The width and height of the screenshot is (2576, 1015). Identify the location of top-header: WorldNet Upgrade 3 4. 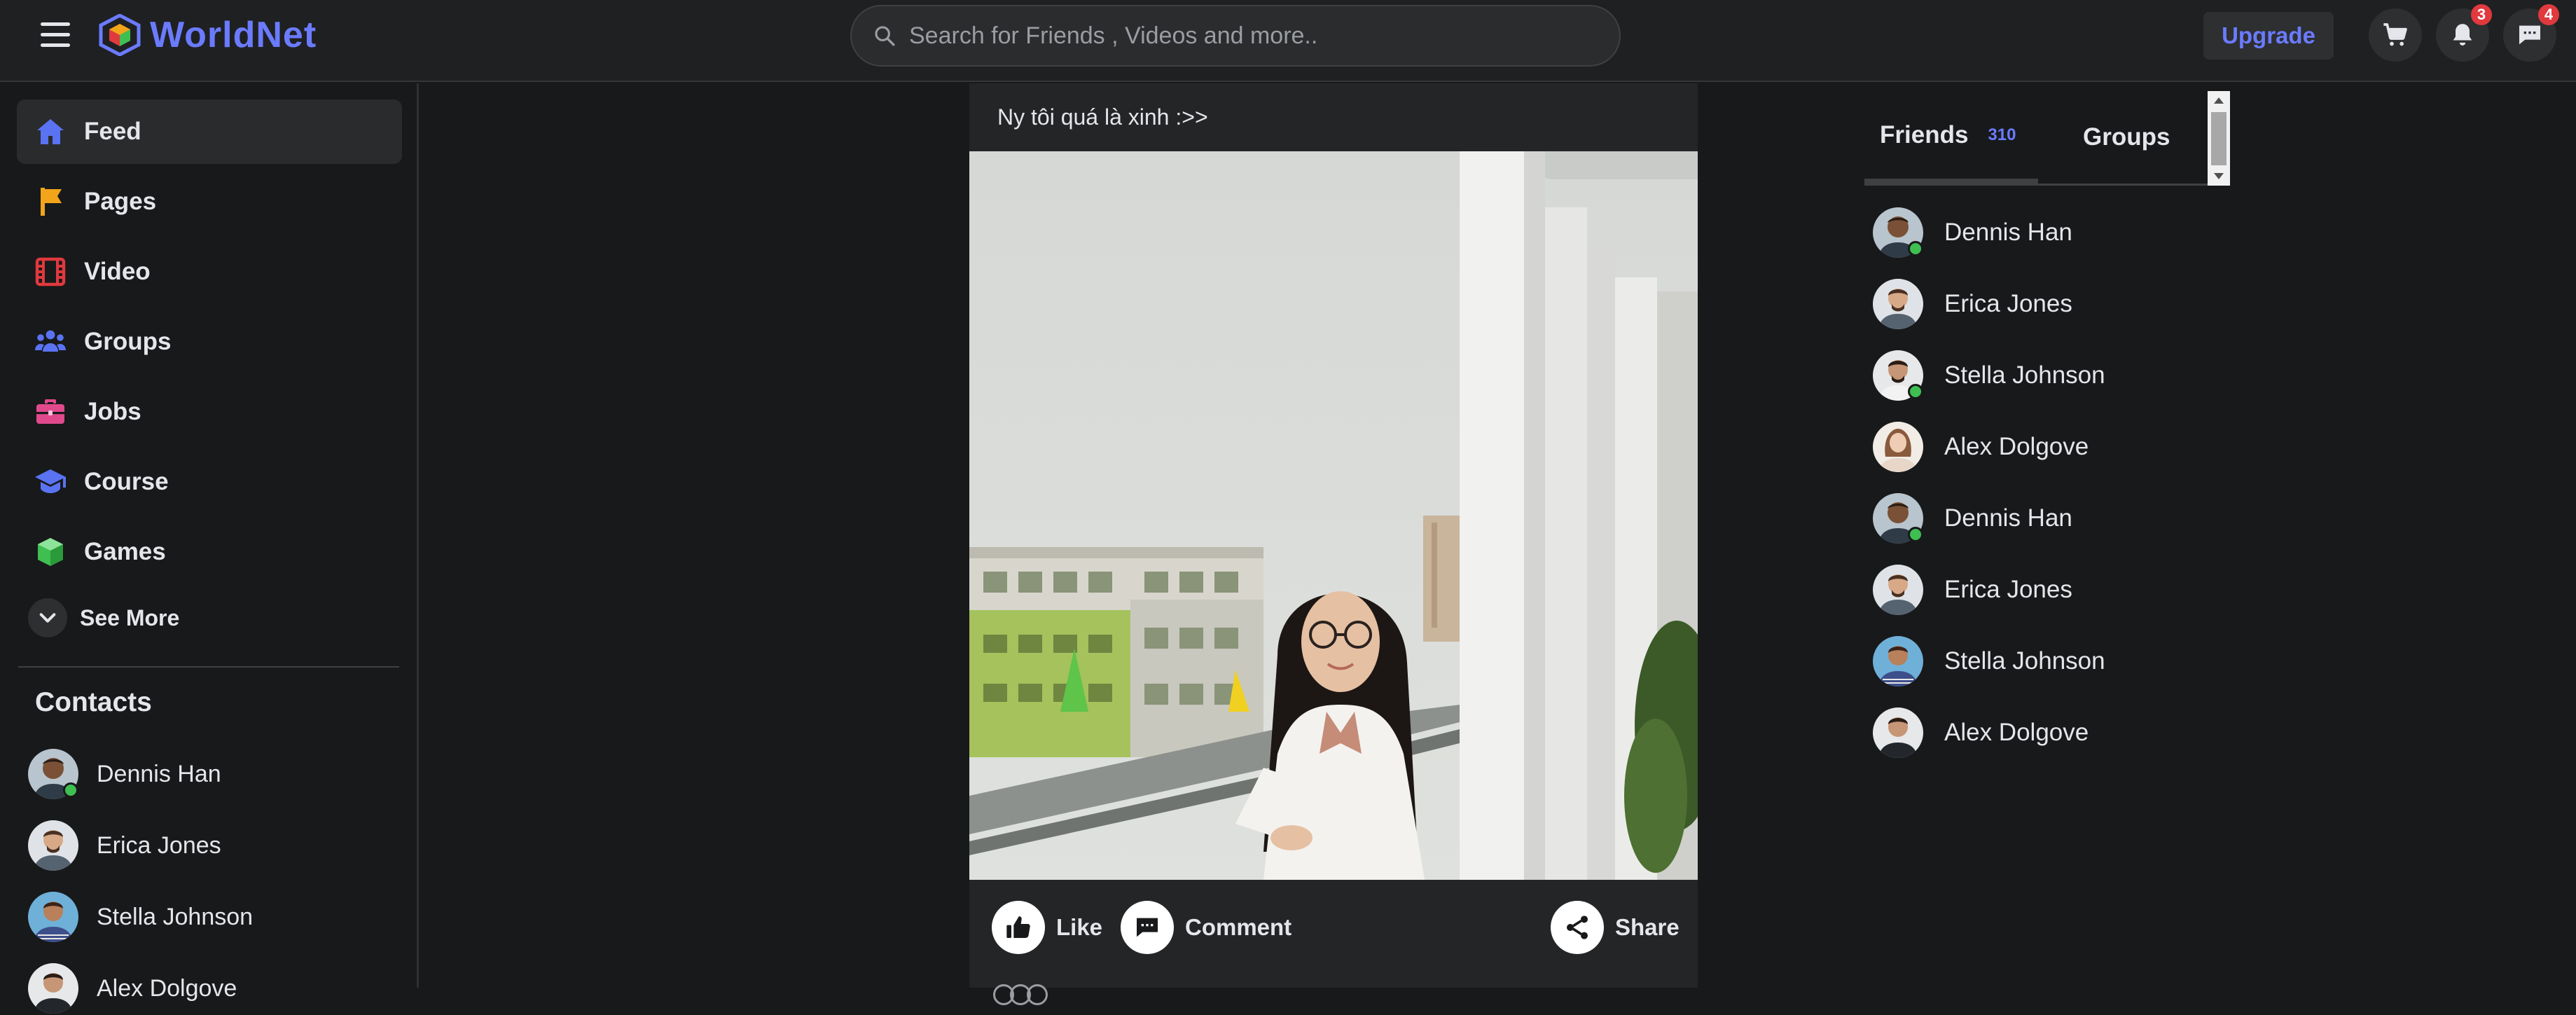
(1288, 41).